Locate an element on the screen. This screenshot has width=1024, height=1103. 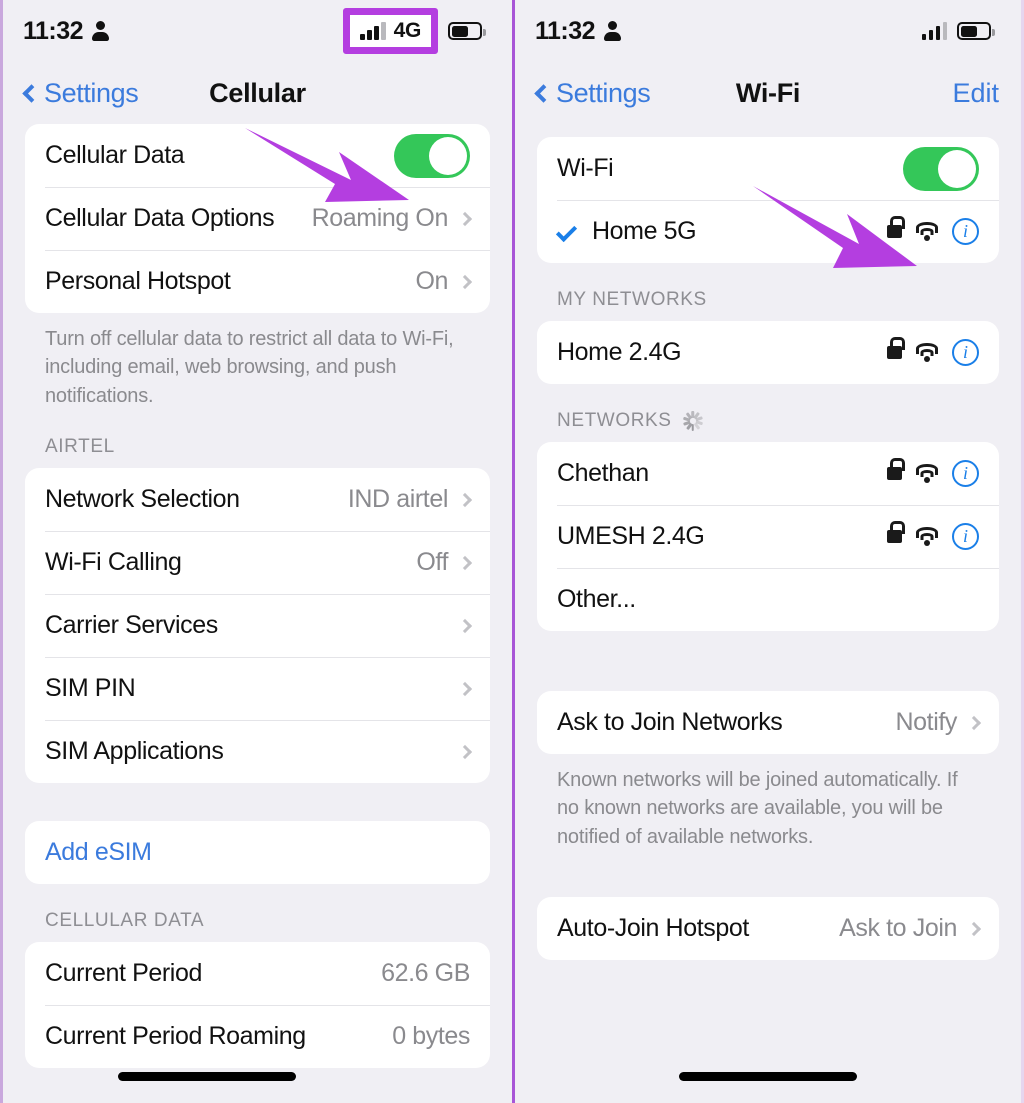
edit-button: Edit is located at coordinates (975, 93).